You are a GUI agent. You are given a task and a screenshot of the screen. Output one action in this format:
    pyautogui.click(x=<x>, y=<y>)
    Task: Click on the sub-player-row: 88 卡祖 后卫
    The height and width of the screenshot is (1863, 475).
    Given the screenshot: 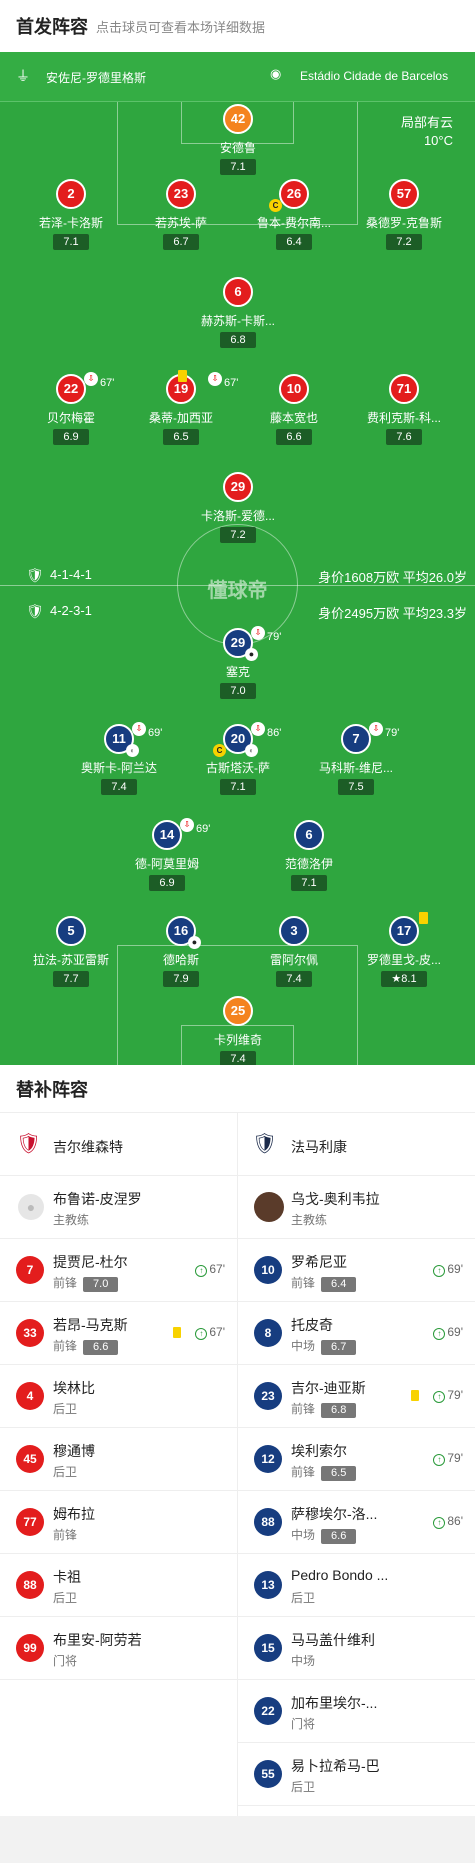 What is the action you would take?
    pyautogui.click(x=118, y=1585)
    